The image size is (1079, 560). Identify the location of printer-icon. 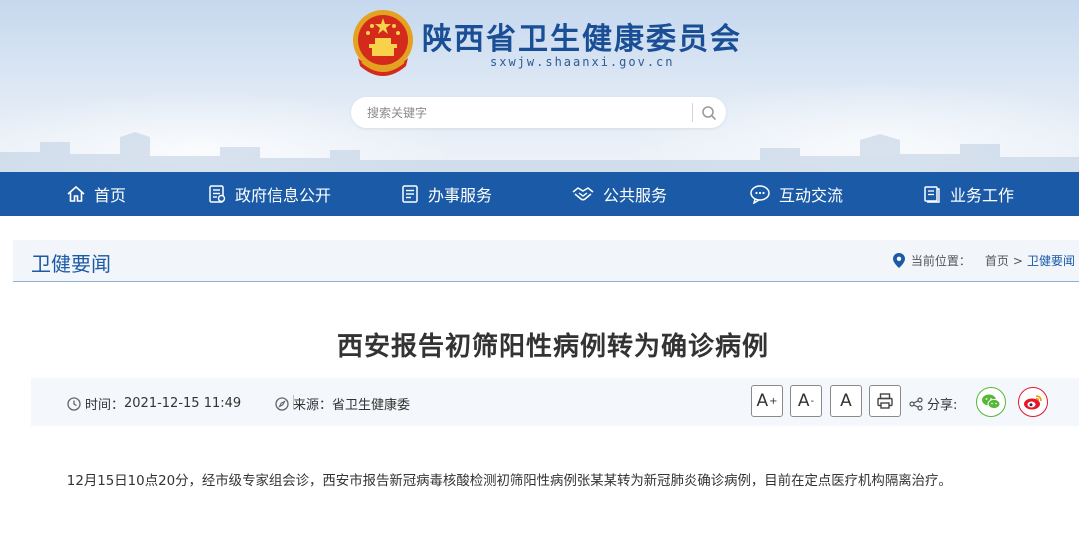
(885, 401).